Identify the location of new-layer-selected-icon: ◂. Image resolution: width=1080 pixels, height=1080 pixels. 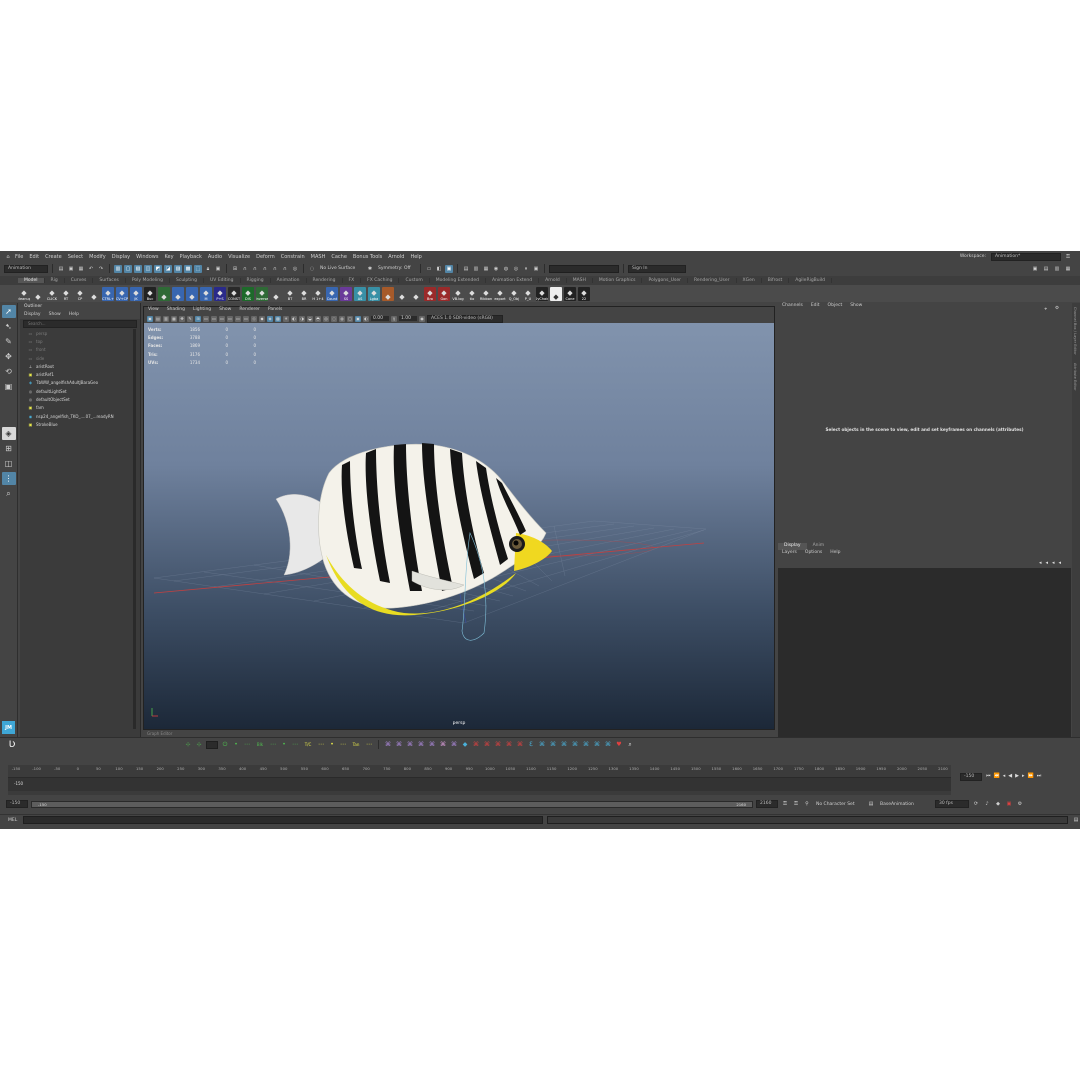
(1059, 563).